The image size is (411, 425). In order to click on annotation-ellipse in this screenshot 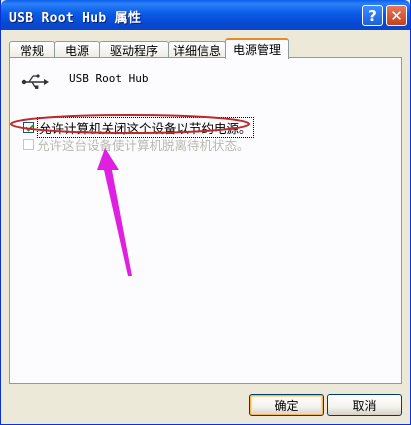, I will do `click(130, 124)`.